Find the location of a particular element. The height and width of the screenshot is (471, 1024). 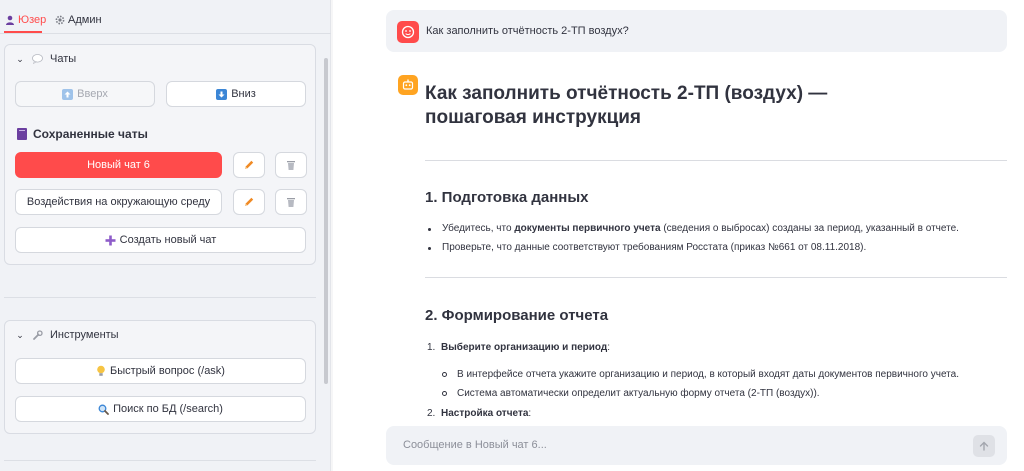

saved-chats-title: Сохраненные чаты is located at coordinates (82, 134).